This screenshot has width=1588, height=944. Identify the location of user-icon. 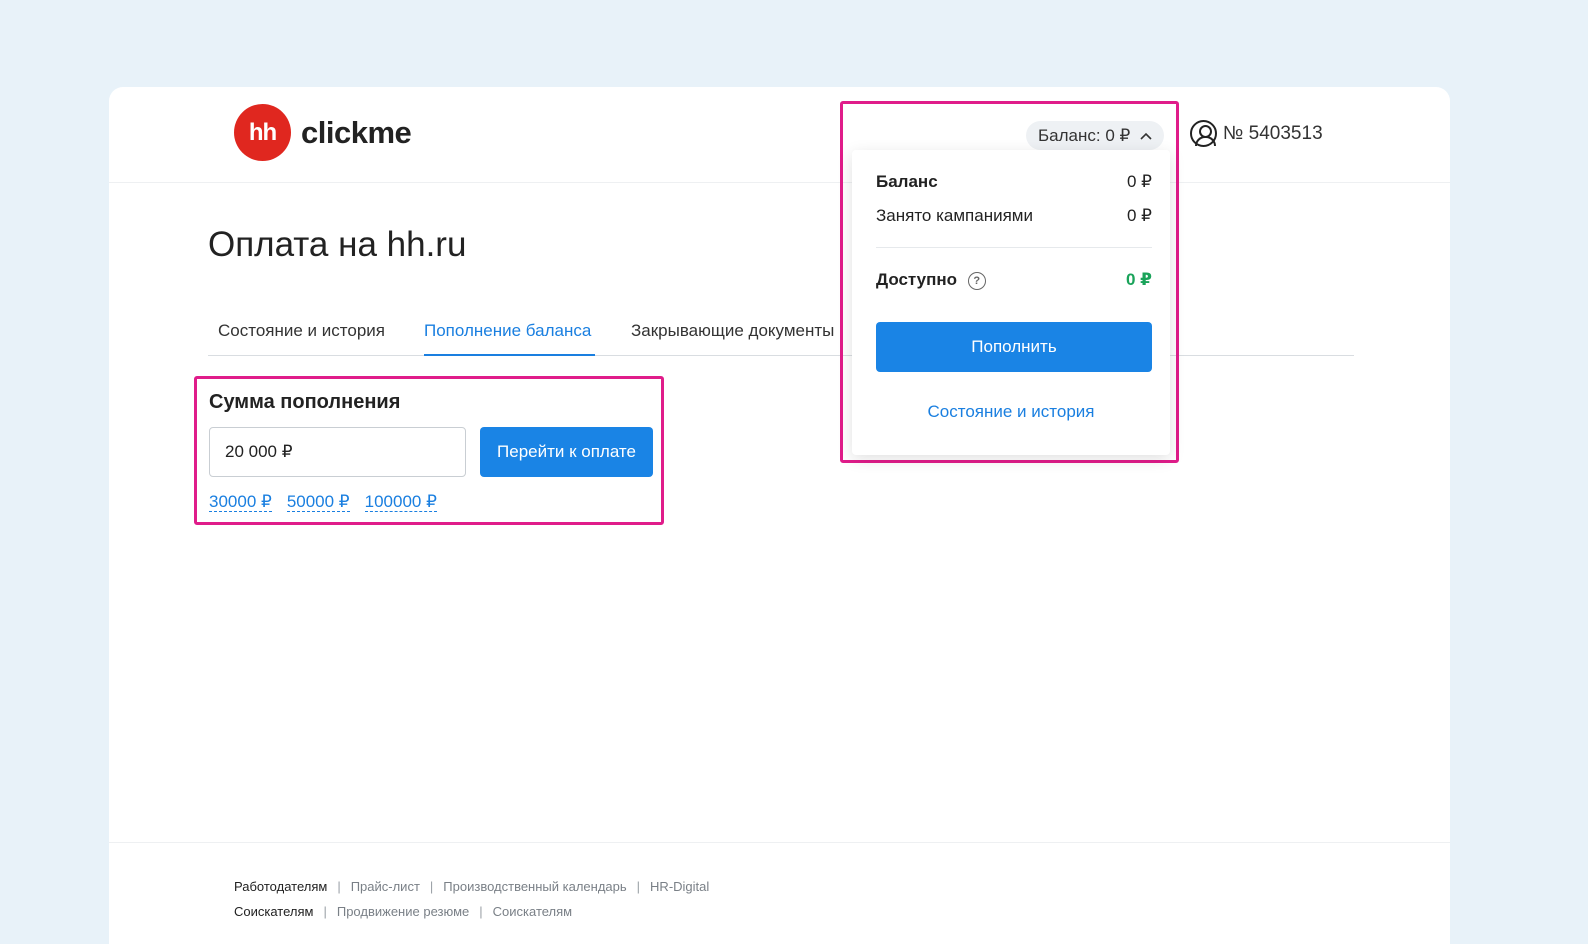
(1203, 133).